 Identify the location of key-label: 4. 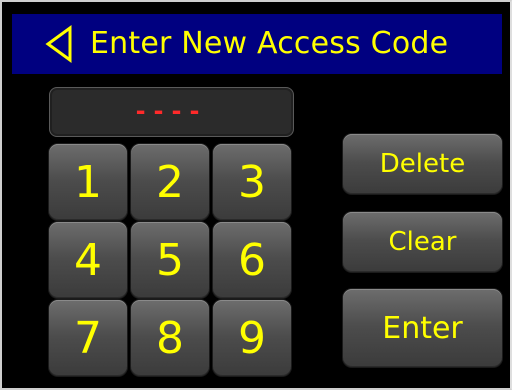
(88, 260).